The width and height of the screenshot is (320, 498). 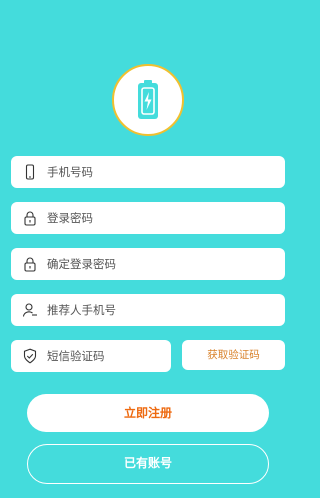 I want to click on user-add-icon, so click(x=29, y=310).